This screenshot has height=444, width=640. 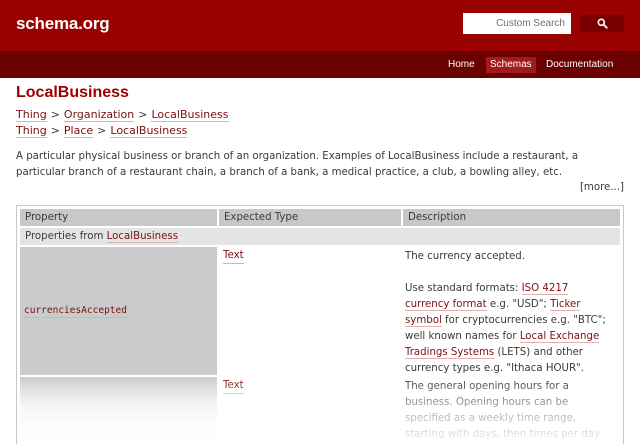 I want to click on column-header-description: Description, so click(x=511, y=217).